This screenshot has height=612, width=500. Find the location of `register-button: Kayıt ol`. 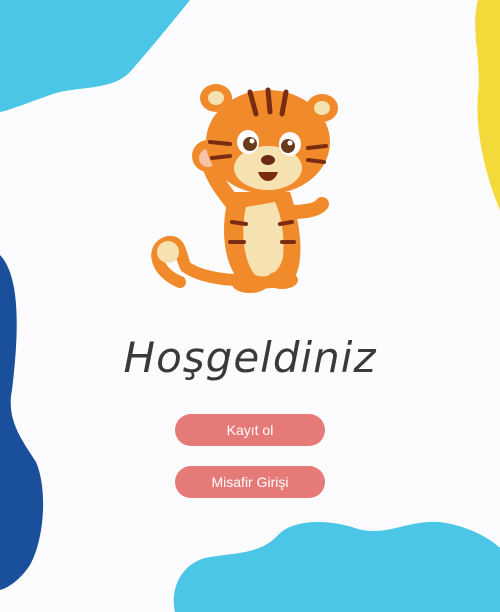

register-button: Kayıt ol is located at coordinates (250, 430).